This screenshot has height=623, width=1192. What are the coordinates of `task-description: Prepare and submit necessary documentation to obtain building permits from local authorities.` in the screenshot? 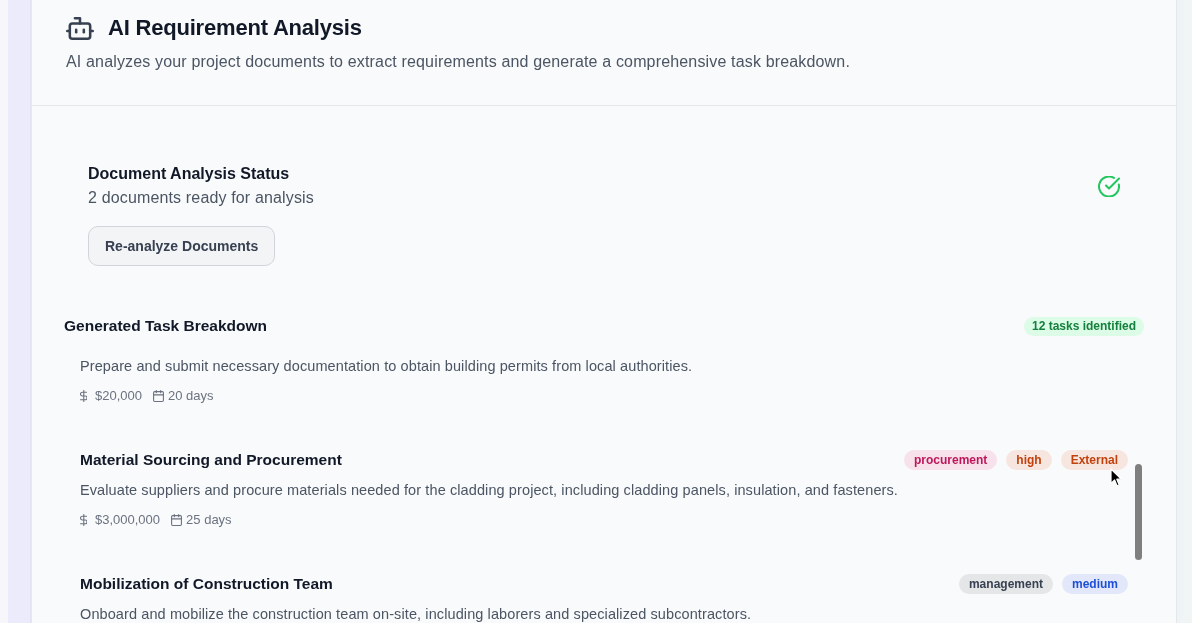 It's located at (386, 366).